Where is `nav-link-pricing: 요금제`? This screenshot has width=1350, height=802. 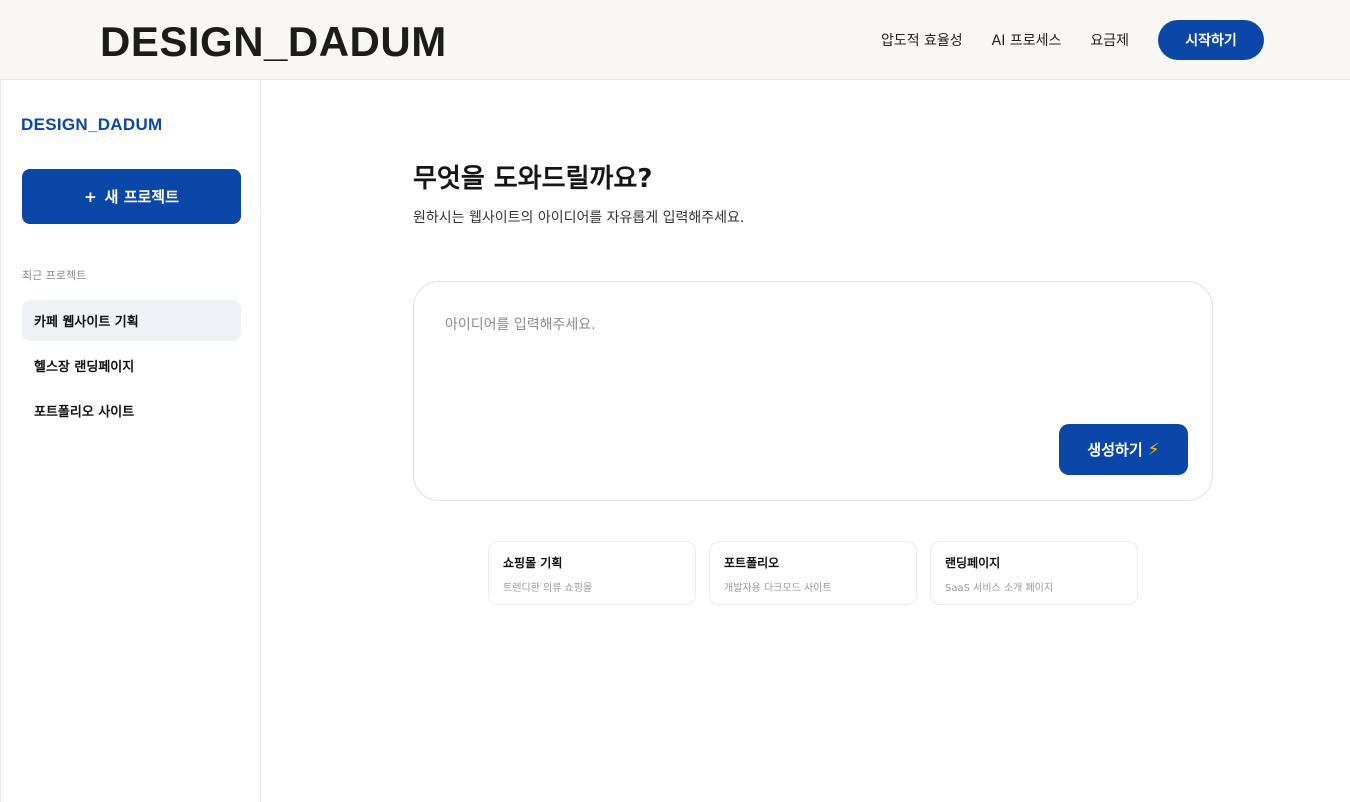
nav-link-pricing: 요금제 is located at coordinates (1109, 40).